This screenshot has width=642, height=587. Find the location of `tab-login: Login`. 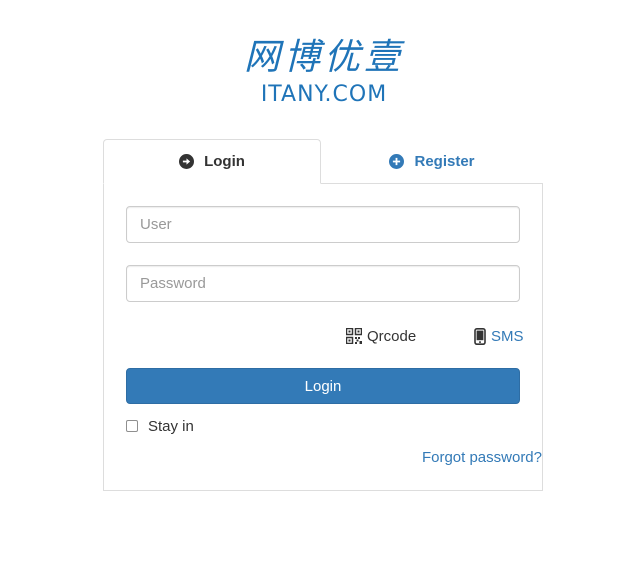

tab-login: Login is located at coordinates (212, 161).